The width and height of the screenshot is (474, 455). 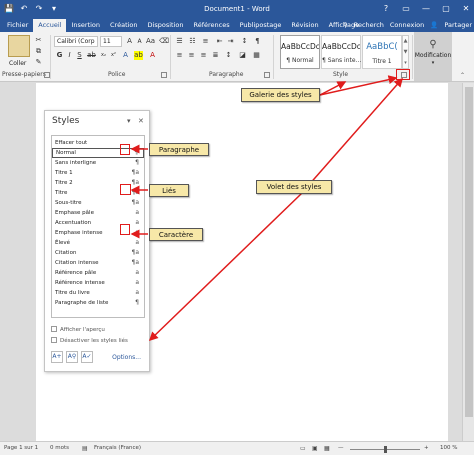 I want to click on word-count: 0 mots, so click(x=59, y=448).